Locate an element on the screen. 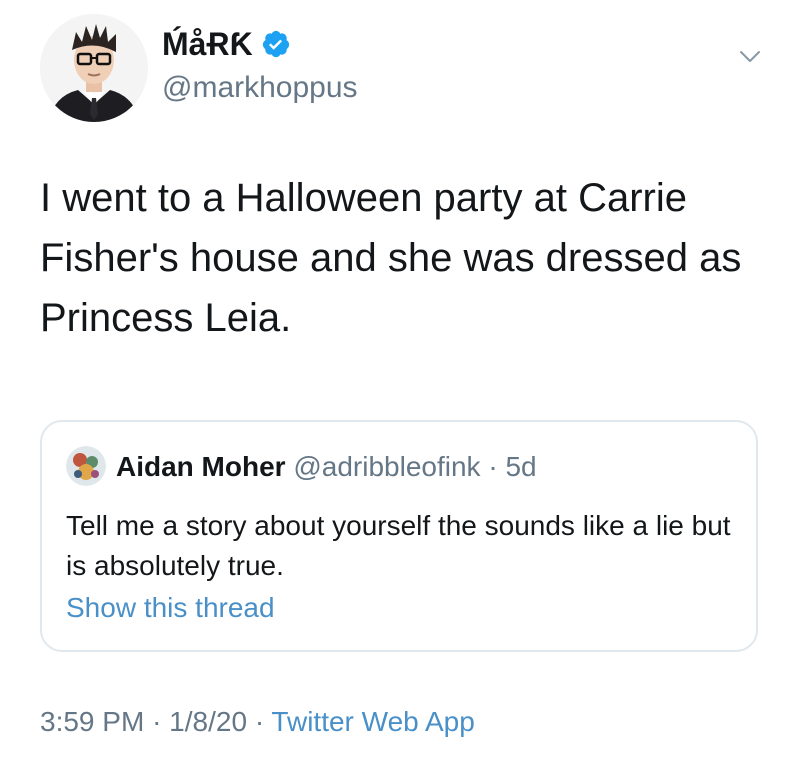 The image size is (800, 766). author-avatar is located at coordinates (94, 68).